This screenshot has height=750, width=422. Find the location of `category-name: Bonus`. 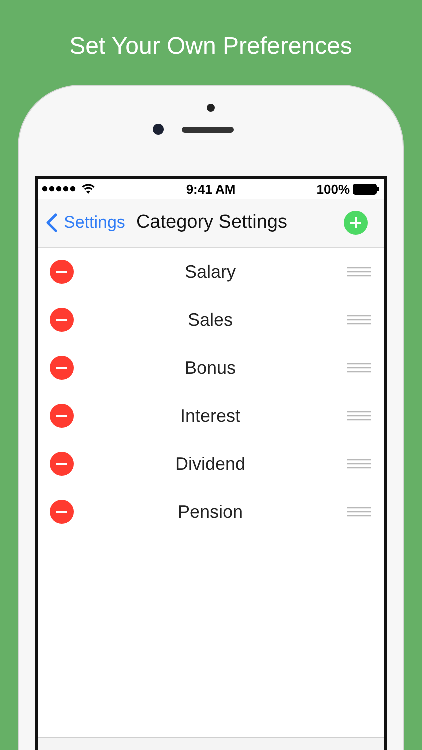

category-name: Bonus is located at coordinates (211, 368).